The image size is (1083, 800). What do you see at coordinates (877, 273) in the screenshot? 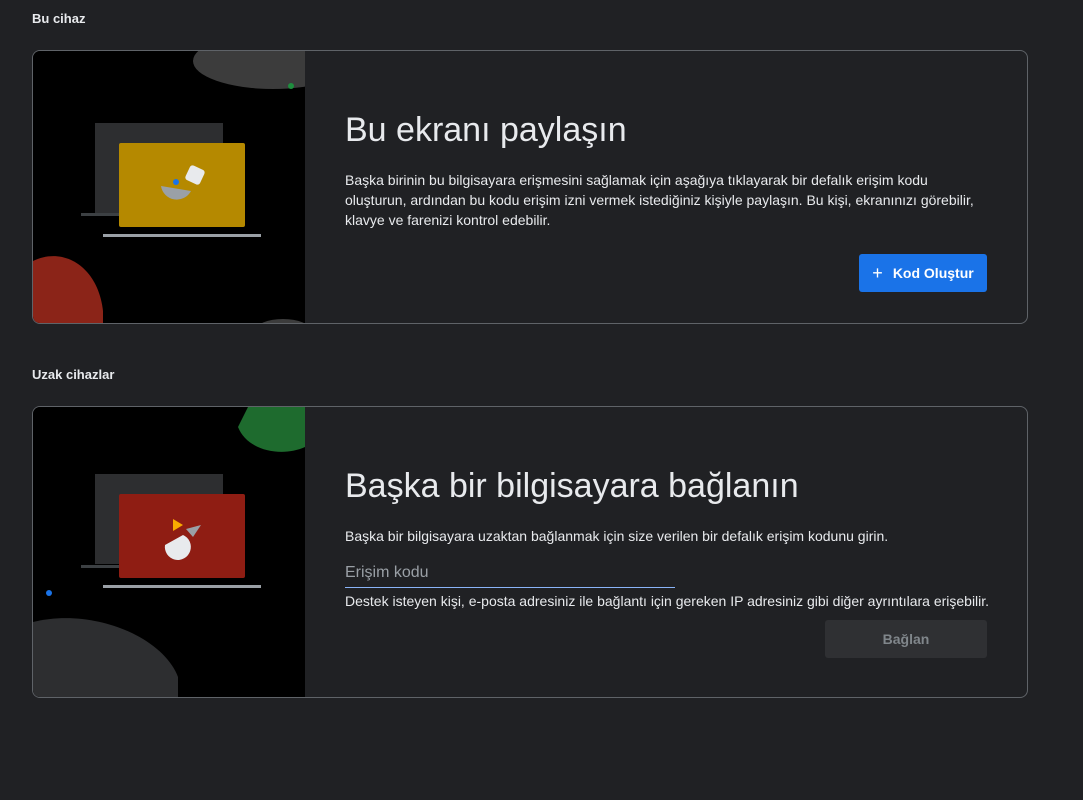
I see `plus-icon: +` at bounding box center [877, 273].